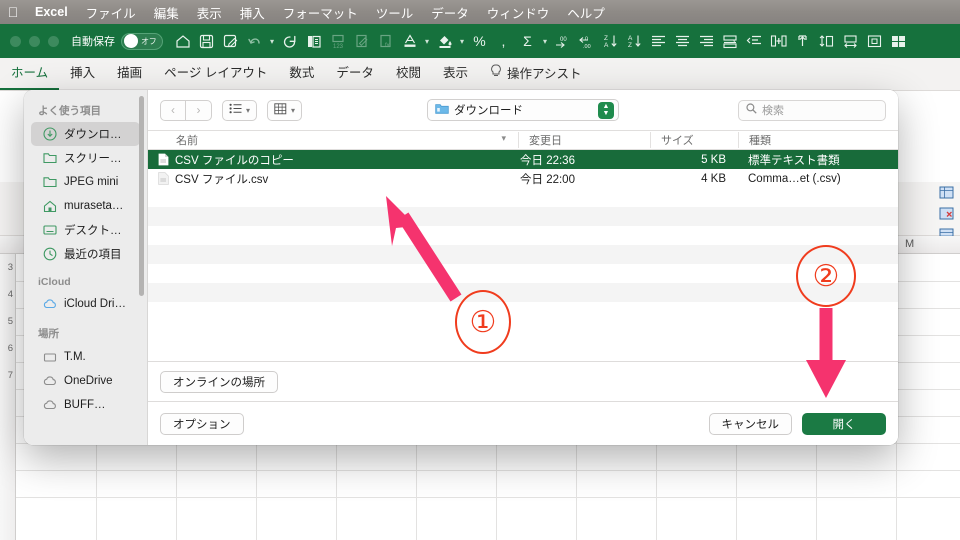 The image size is (960, 540). I want to click on column-header-m: M, so click(909, 244).